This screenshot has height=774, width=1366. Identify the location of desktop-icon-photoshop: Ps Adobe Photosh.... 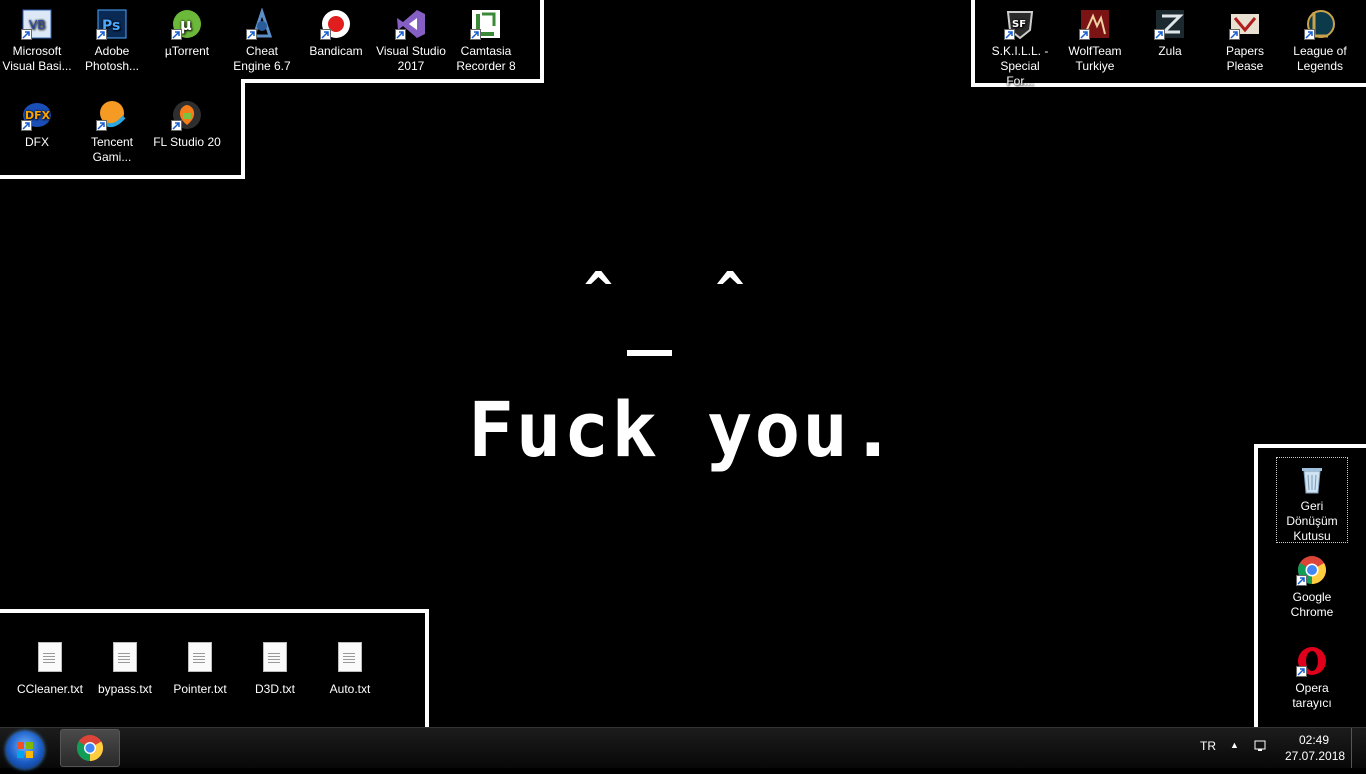
(112, 42).